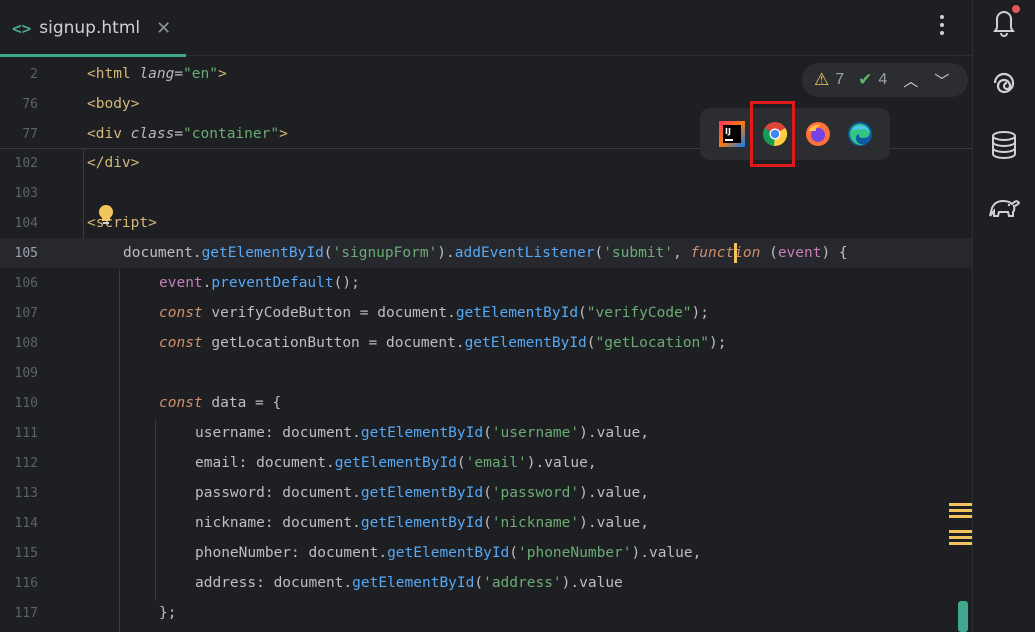 The image size is (1035, 632). I want to click on token: "verifyCode", so click(639, 313).